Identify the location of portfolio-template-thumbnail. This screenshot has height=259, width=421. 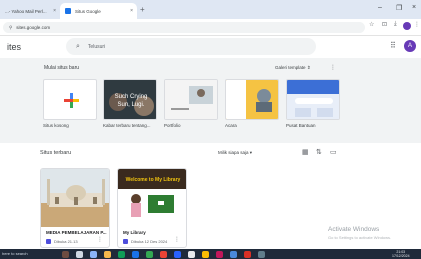
(191, 99).